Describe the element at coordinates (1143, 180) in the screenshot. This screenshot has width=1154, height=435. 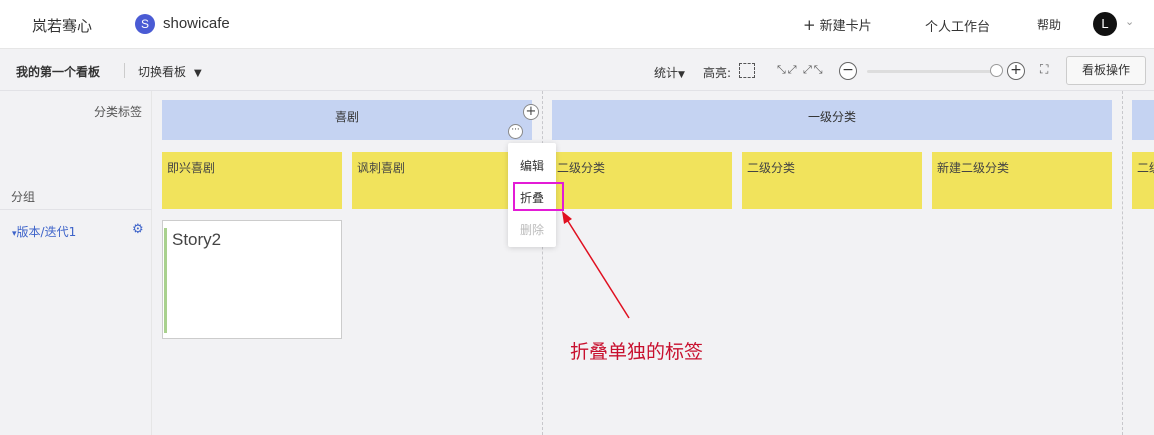
I see `category-l2: 二级` at that location.